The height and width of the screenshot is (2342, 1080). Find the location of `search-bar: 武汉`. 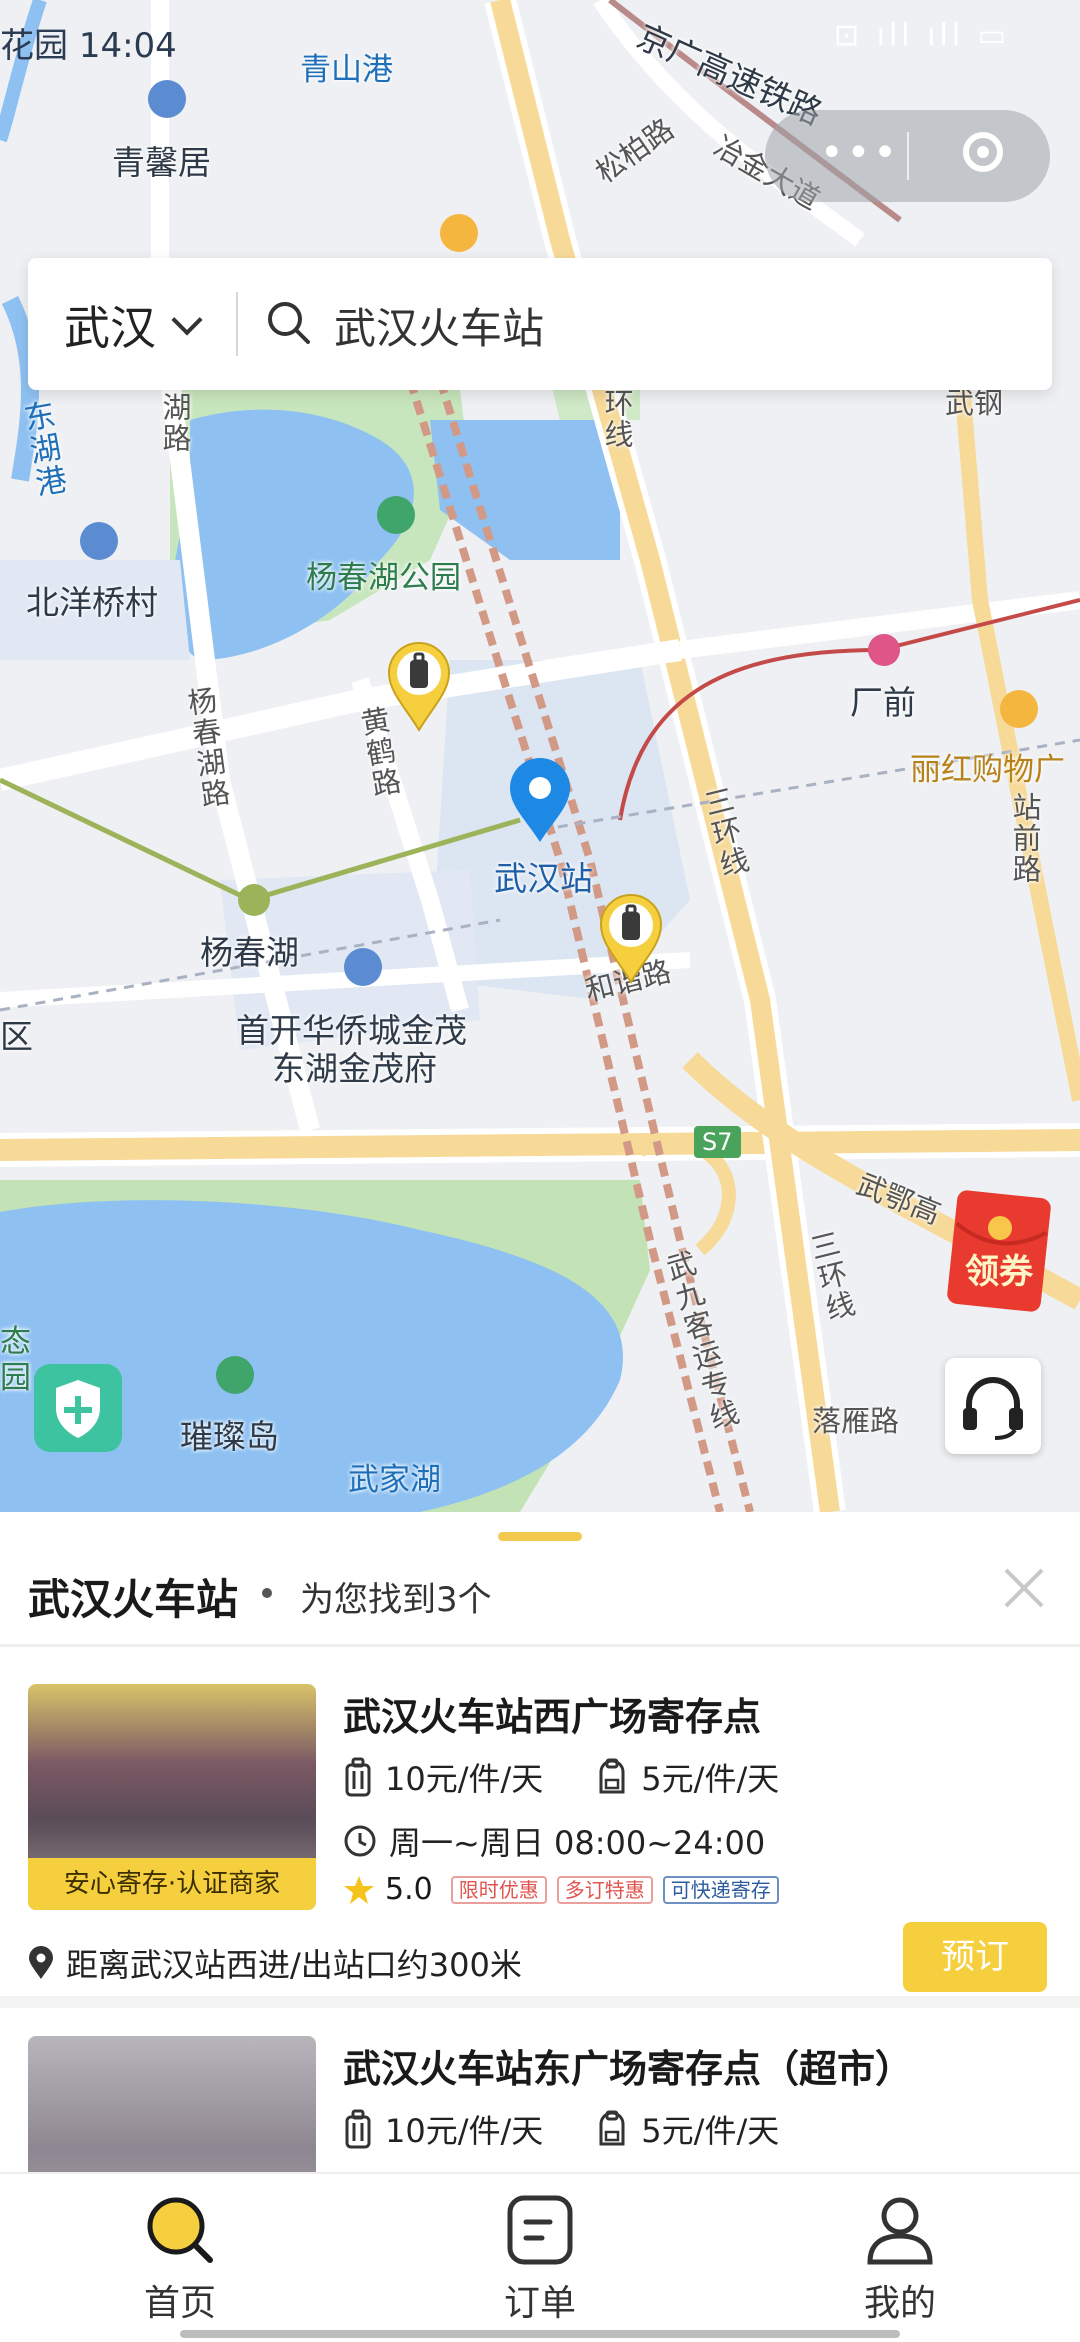

search-bar: 武汉 is located at coordinates (540, 324).